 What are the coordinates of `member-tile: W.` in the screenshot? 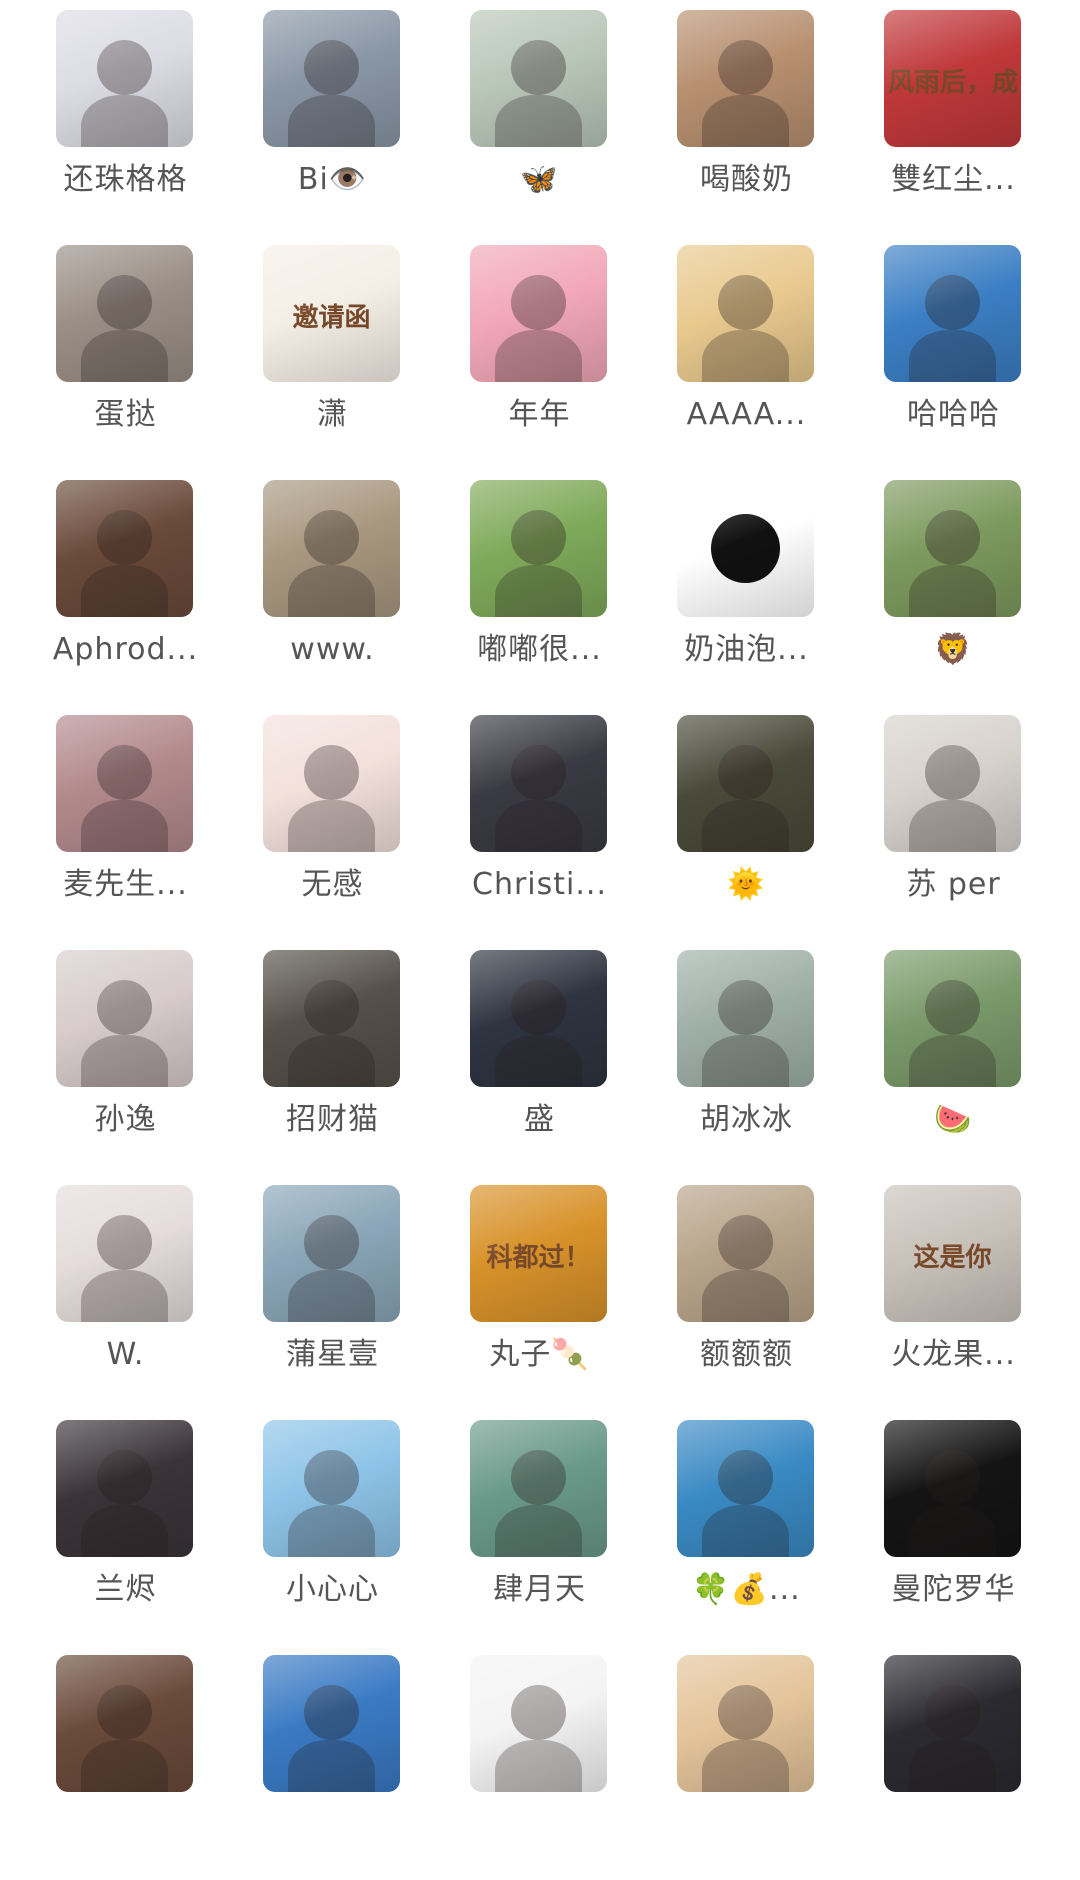 It's located at (125, 1292).